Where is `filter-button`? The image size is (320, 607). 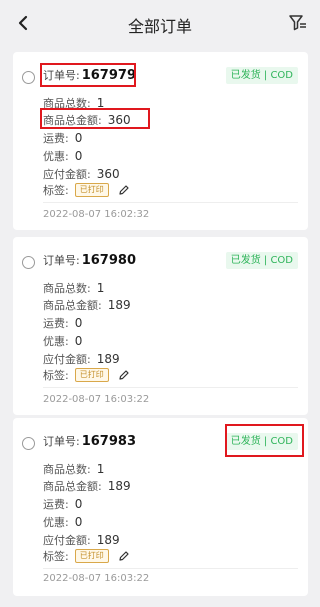 filter-button is located at coordinates (298, 23).